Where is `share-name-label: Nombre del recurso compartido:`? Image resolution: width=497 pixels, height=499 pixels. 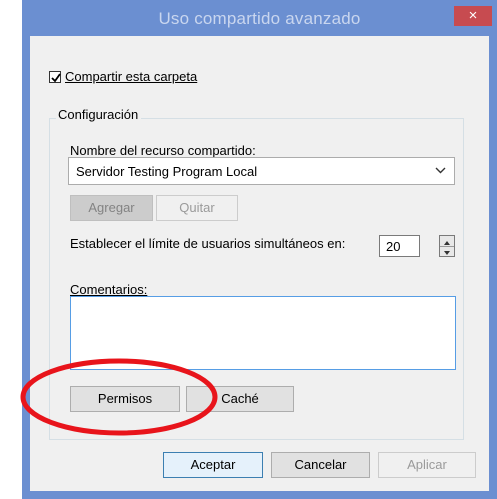 share-name-label: Nombre del recurso compartido: is located at coordinates (163, 150).